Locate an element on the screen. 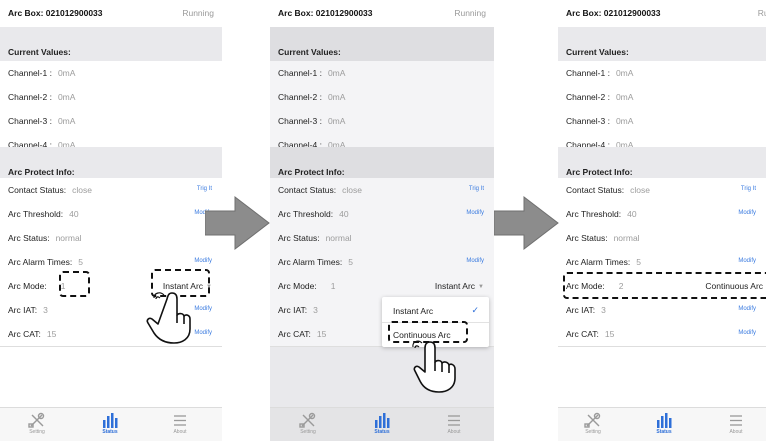 The height and width of the screenshot is (441, 766). field-label: Arc Threshold: is located at coordinates (306, 214).